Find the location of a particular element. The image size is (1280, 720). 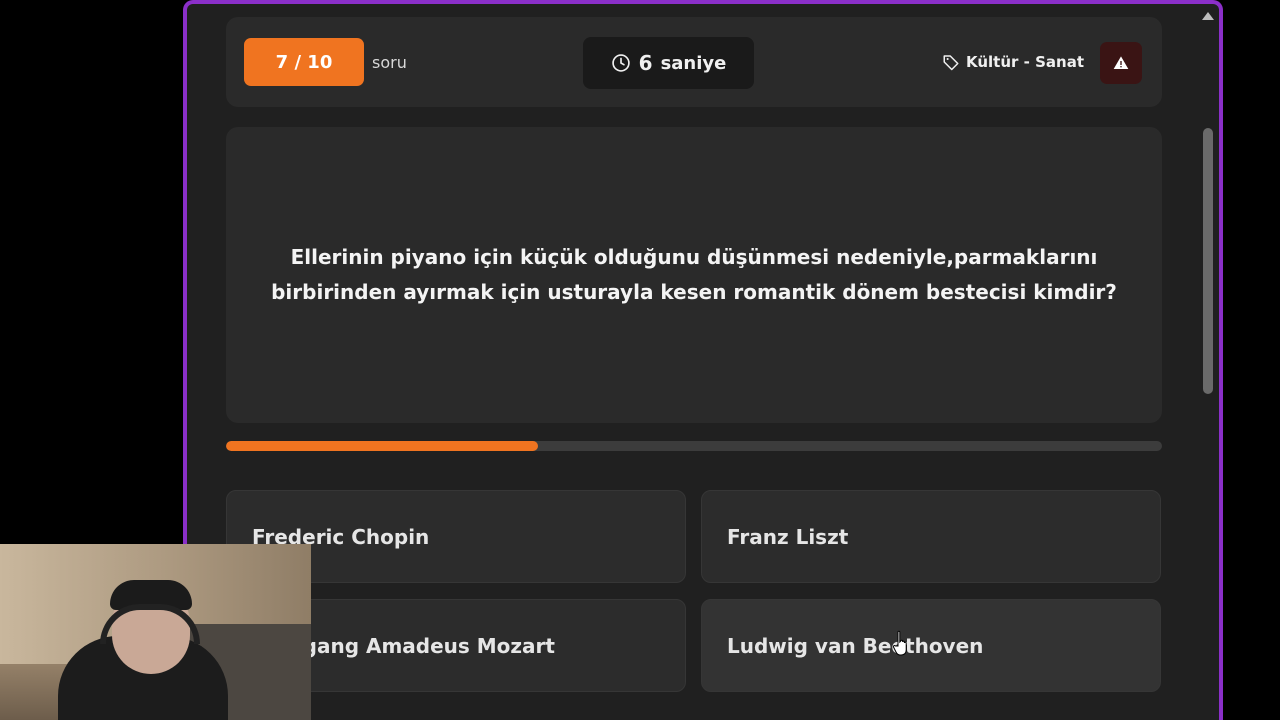

question-counter-text: 7 / 10 is located at coordinates (304, 62).